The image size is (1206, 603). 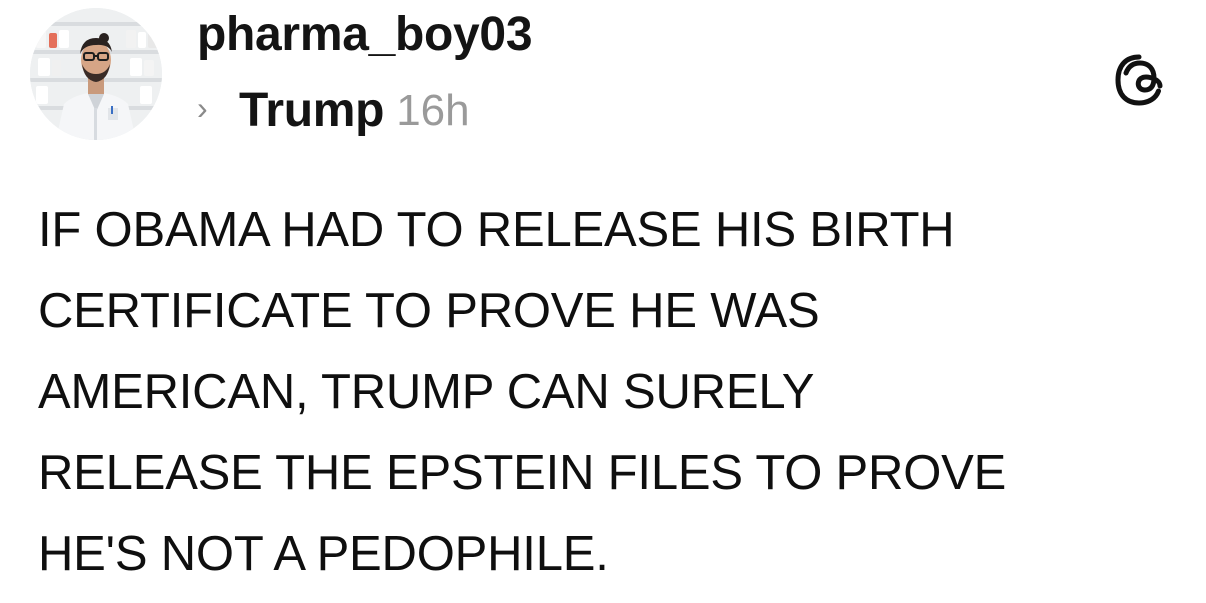 What do you see at coordinates (323, 554) in the screenshot?
I see `post-text-line: HE'S NOT A PEDOPHILE.` at bounding box center [323, 554].